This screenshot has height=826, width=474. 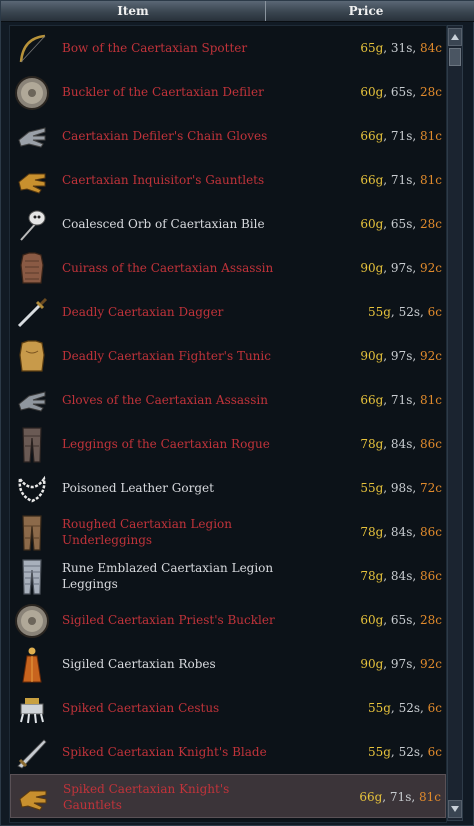 I want to click on item-price: 65g, 31s, 84c, so click(x=401, y=48).